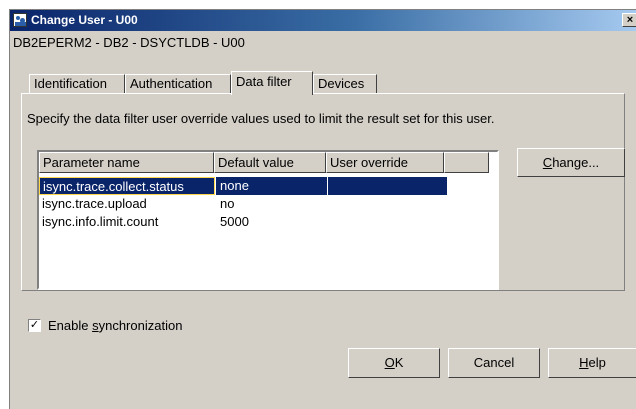 The height and width of the screenshot is (409, 636). What do you see at coordinates (129, 42) in the screenshot?
I see `user-path-label: DB2EPERM2 - DB2 - DSYCTLDB - U00` at bounding box center [129, 42].